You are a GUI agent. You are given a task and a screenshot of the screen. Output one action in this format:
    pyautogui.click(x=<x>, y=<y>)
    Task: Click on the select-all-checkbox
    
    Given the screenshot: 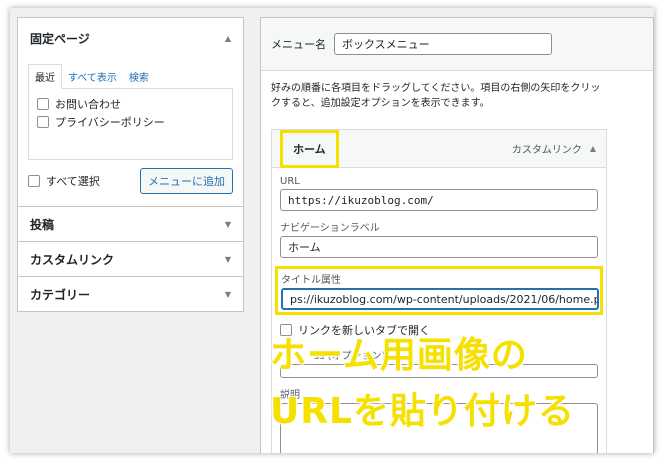 What is the action you would take?
    pyautogui.click(x=34, y=181)
    